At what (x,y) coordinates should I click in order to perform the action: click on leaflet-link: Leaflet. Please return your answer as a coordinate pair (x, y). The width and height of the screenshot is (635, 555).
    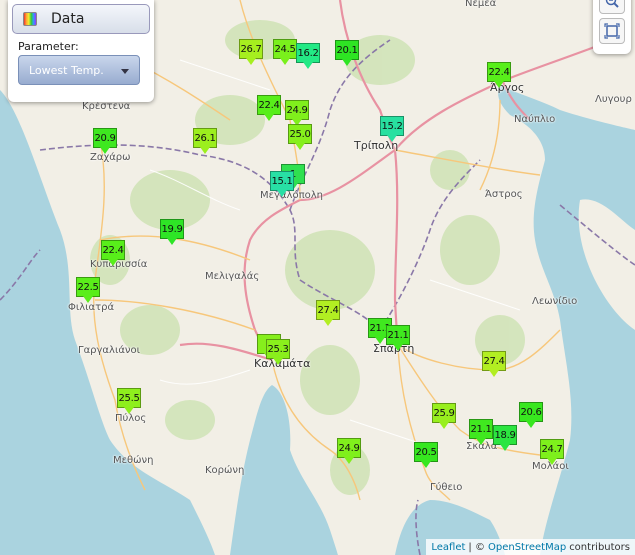
    Looking at the image, I should click on (448, 547).